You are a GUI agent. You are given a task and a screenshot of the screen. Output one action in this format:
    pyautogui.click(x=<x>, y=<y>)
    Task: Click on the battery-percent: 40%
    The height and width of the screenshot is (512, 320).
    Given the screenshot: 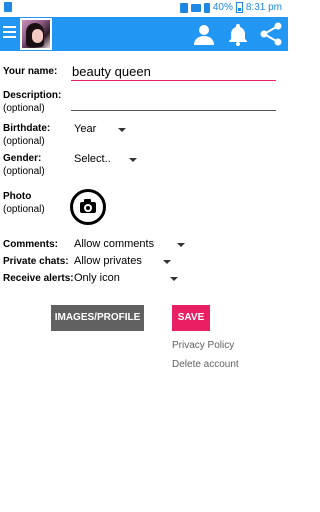 What is the action you would take?
    pyautogui.click(x=222, y=7)
    